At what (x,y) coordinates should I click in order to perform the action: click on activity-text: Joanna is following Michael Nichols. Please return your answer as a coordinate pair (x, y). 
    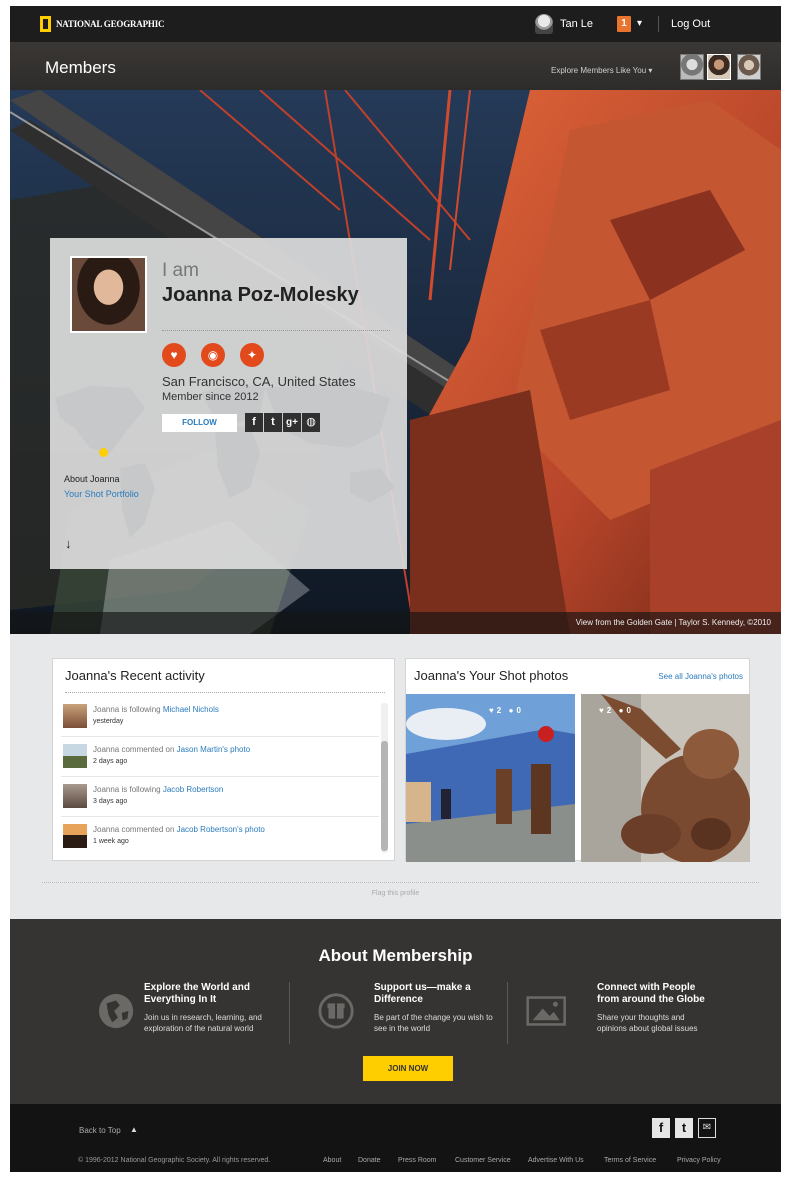
    Looking at the image, I should click on (156, 709).